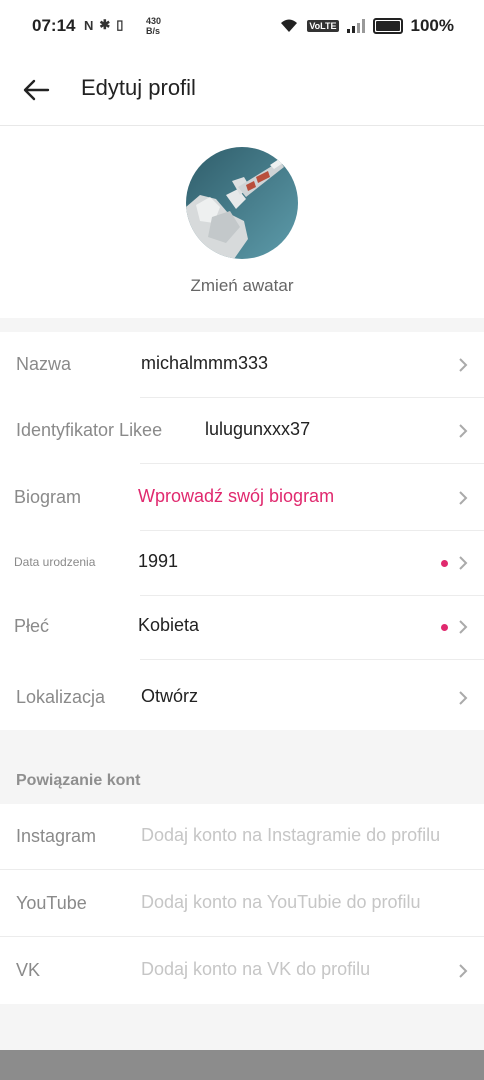 This screenshot has width=484, height=1080. What do you see at coordinates (366, 26) in the screenshot?
I see `status-icons-right: VoLTE 100%` at bounding box center [366, 26].